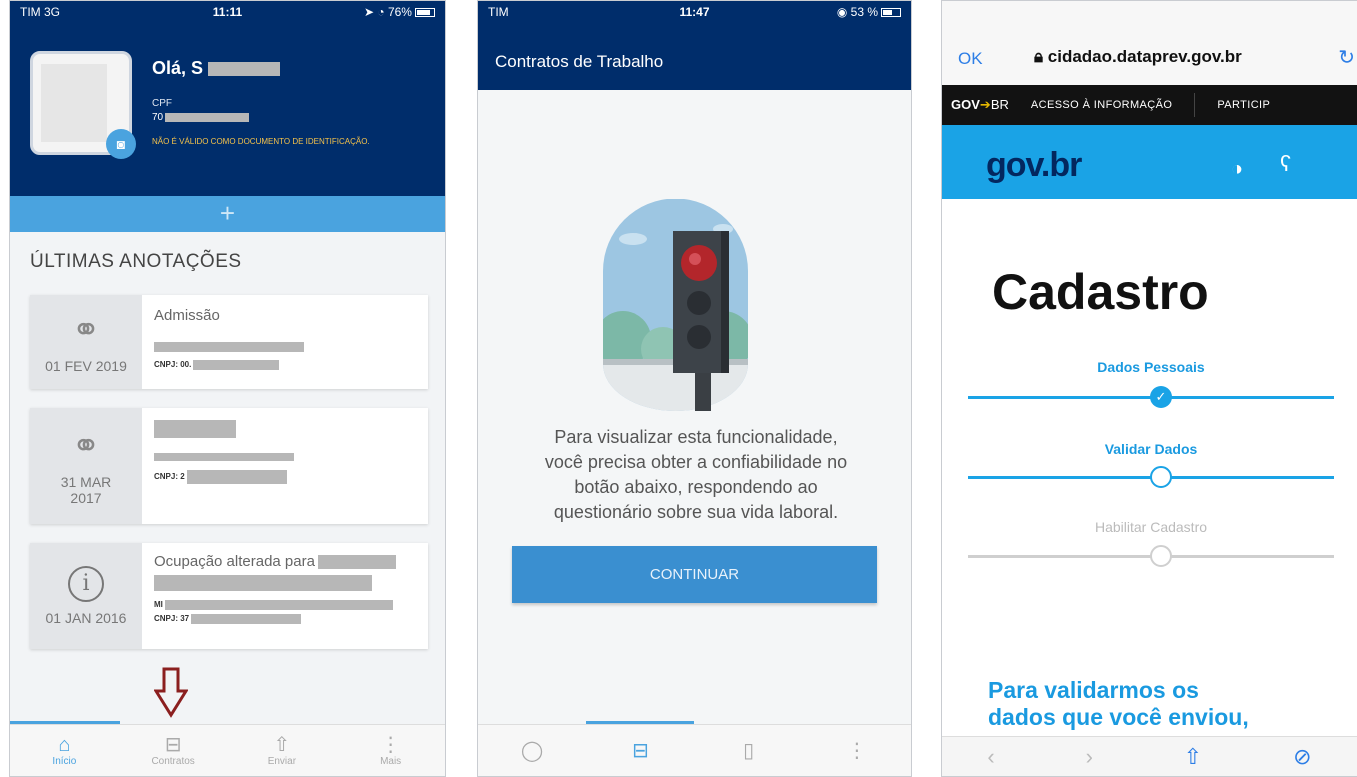 The width and height of the screenshot is (1357, 777). Describe the element at coordinates (171, 692) in the screenshot. I see `arrow-down-icon` at that location.